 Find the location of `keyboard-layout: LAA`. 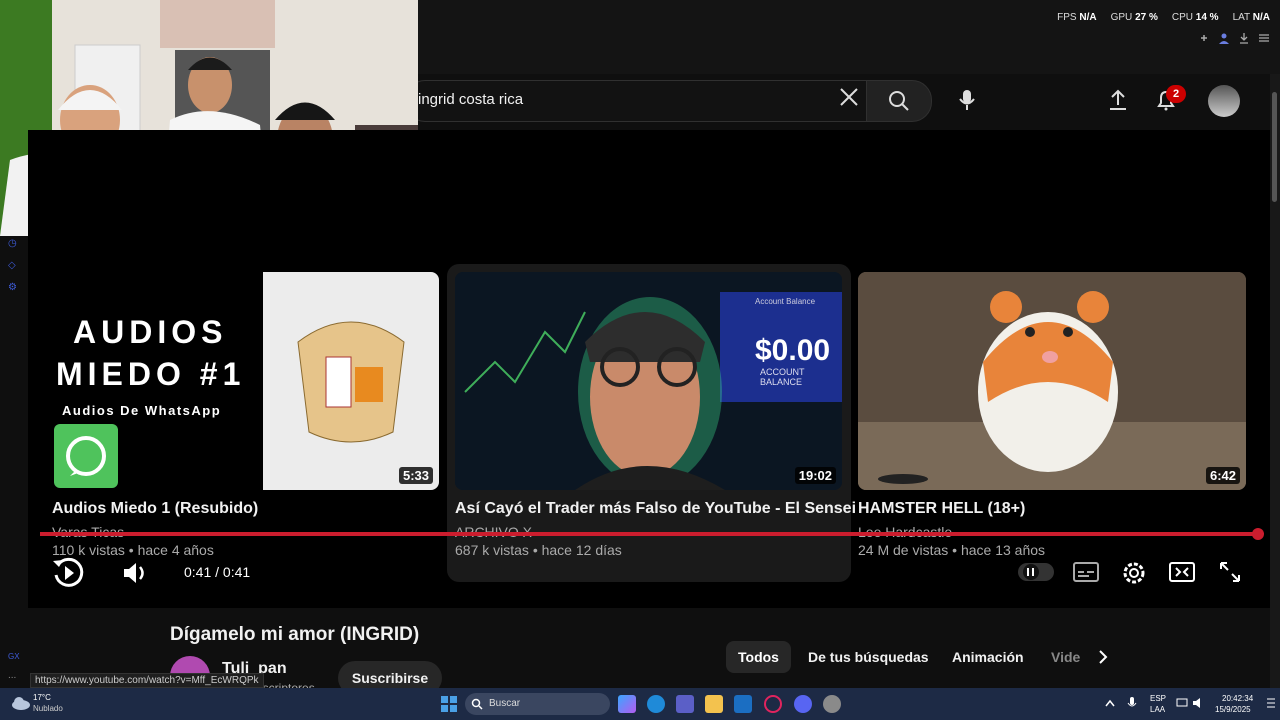

keyboard-layout: LAA is located at coordinates (1157, 709).